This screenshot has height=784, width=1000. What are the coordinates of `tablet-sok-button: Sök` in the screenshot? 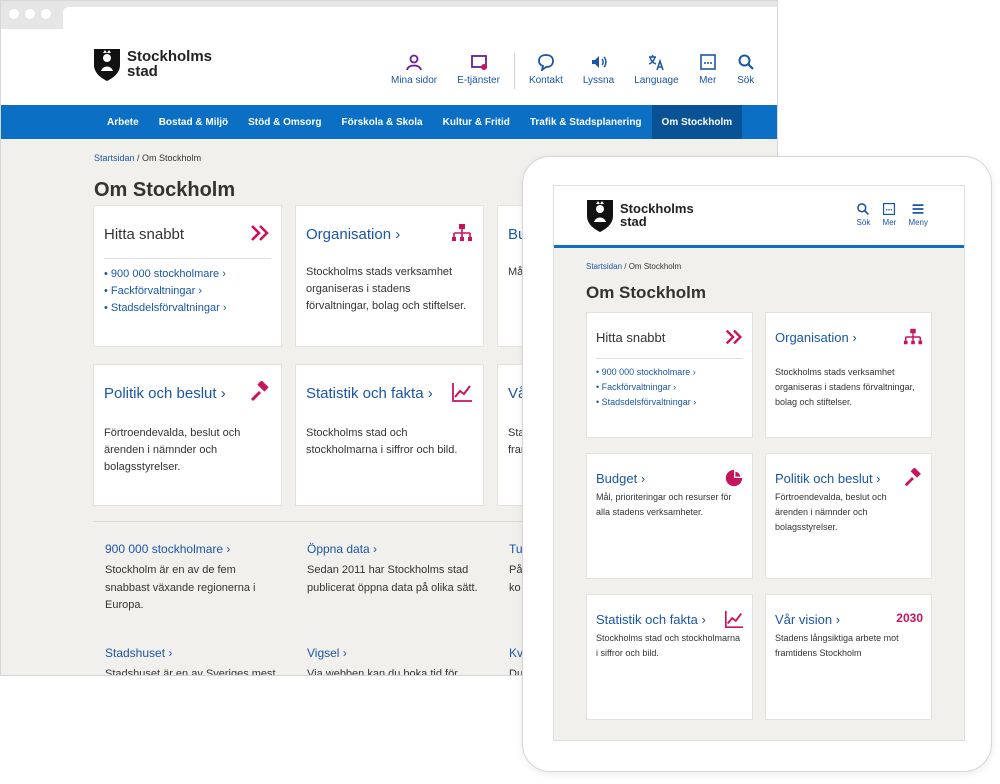 It's located at (863, 214).